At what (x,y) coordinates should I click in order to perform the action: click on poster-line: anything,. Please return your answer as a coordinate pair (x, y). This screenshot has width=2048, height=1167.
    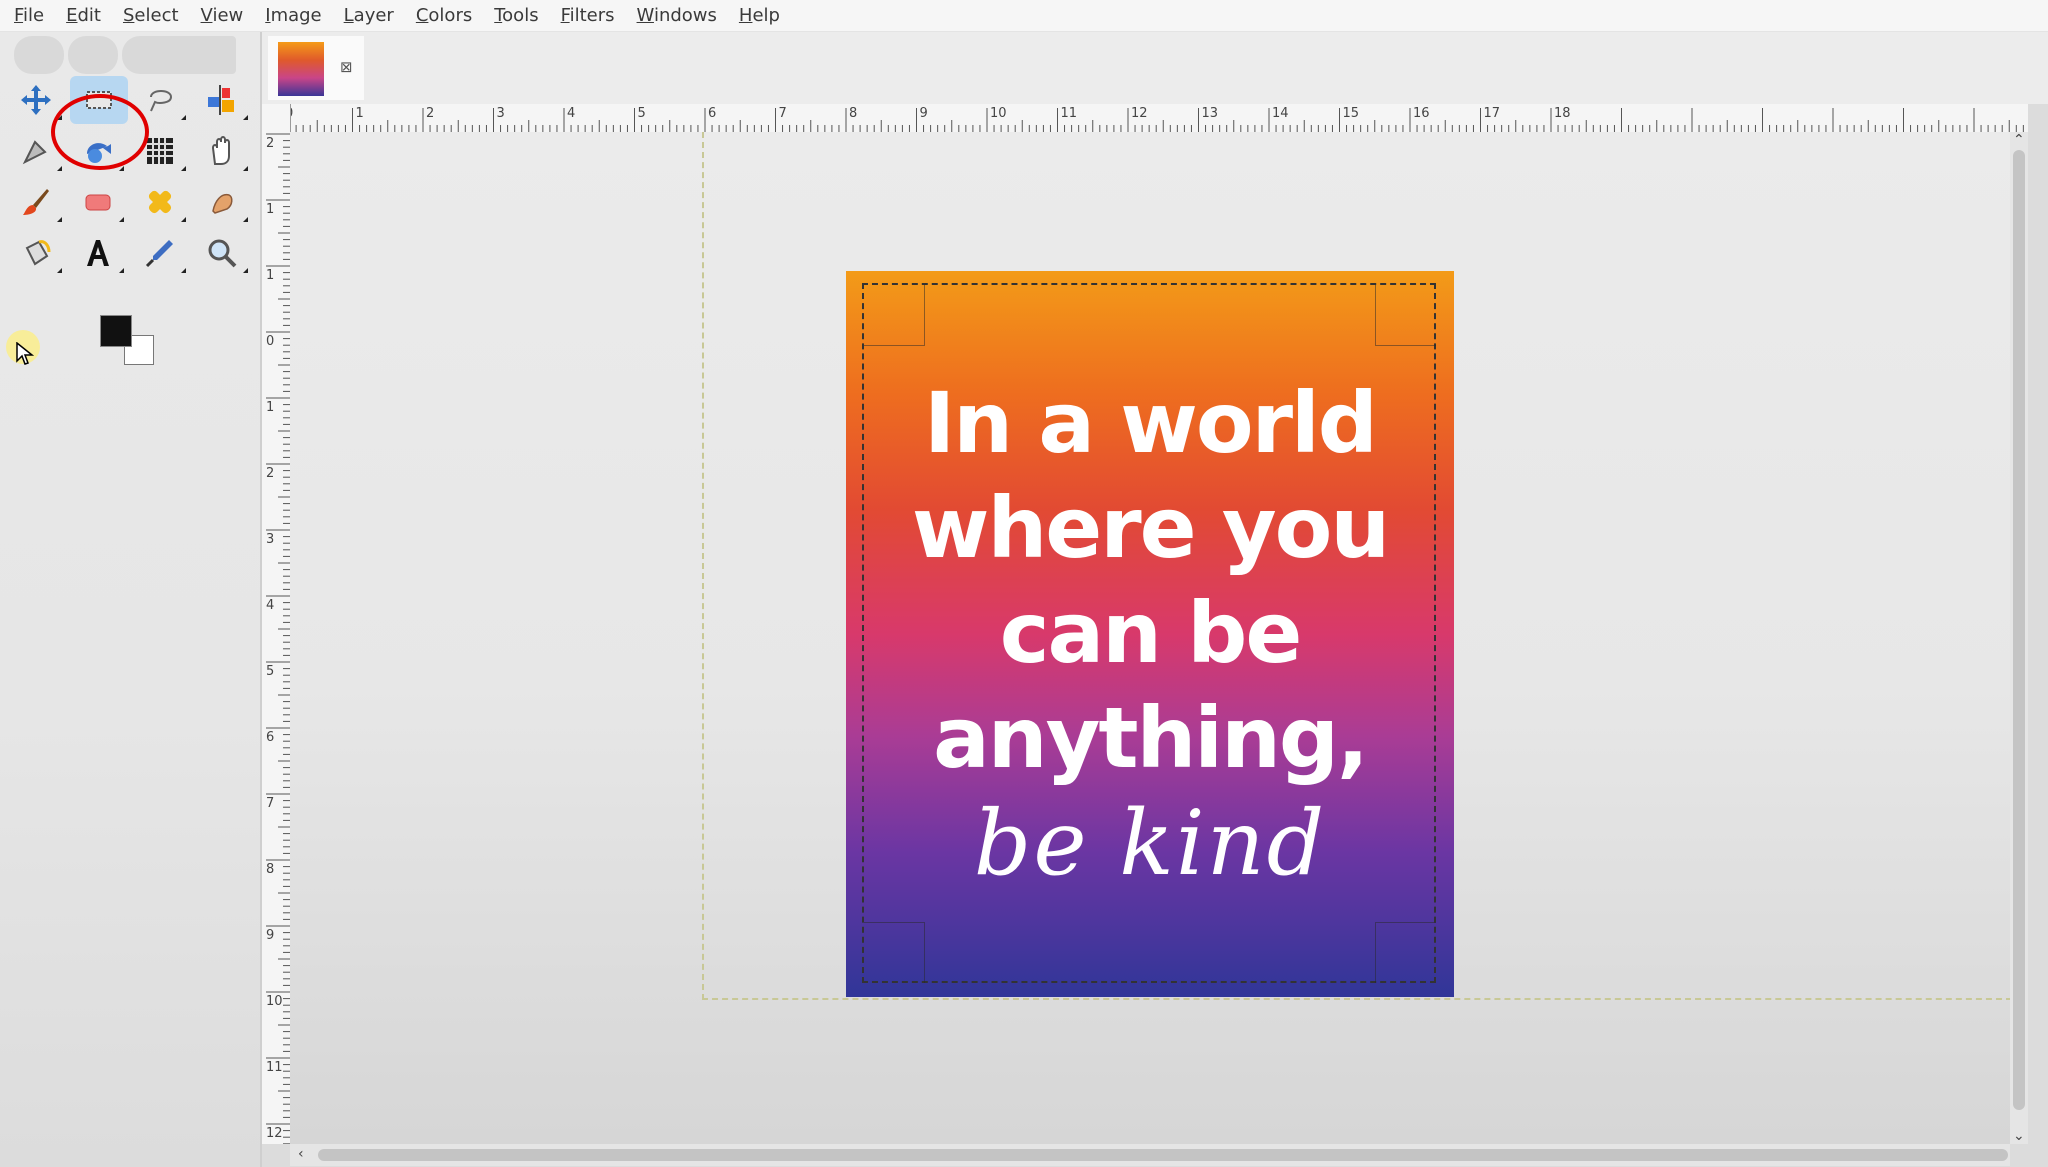
    Looking at the image, I should click on (1151, 738).